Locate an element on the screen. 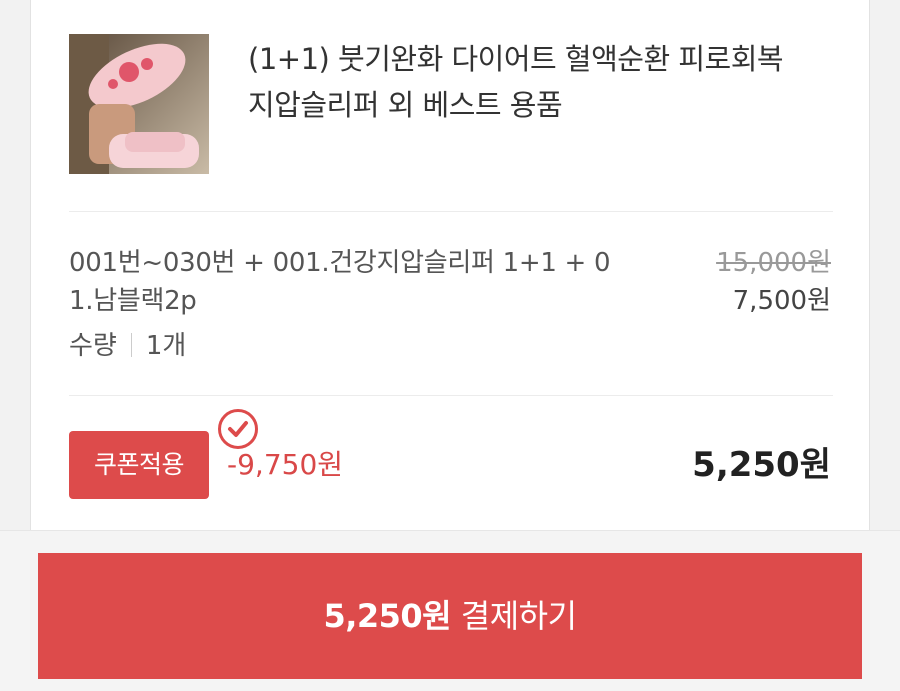 The height and width of the screenshot is (691, 900). option-text: 001번~030번 + 001.건강지압슬리퍼 1+1 + 0 1.남블랙2p is located at coordinates (374, 282).